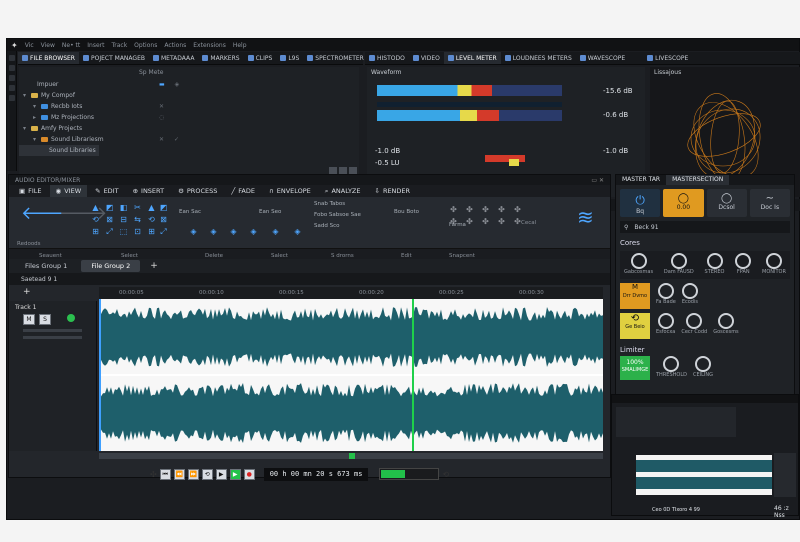  Describe the element at coordinates (48, 58) in the screenshot. I see `tab-file-browser: FILE BROWSER` at that location.